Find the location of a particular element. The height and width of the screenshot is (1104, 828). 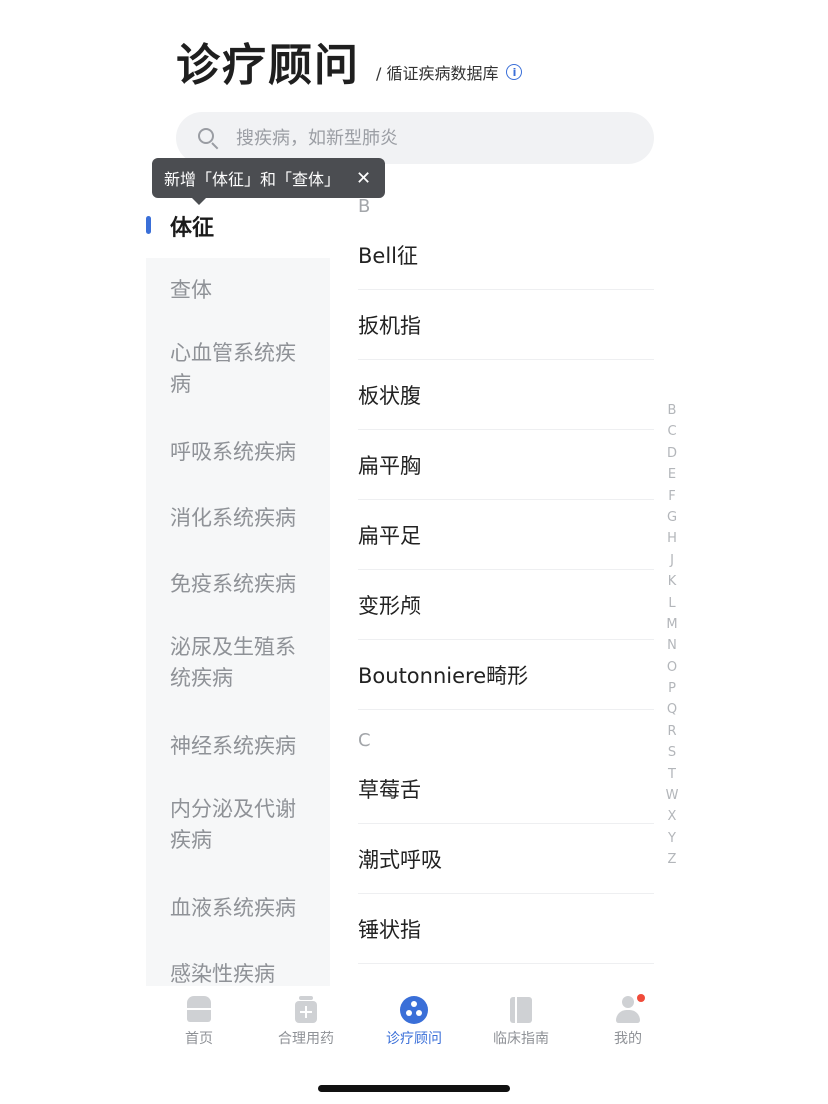

index-letter: D is located at coordinates (672, 453).